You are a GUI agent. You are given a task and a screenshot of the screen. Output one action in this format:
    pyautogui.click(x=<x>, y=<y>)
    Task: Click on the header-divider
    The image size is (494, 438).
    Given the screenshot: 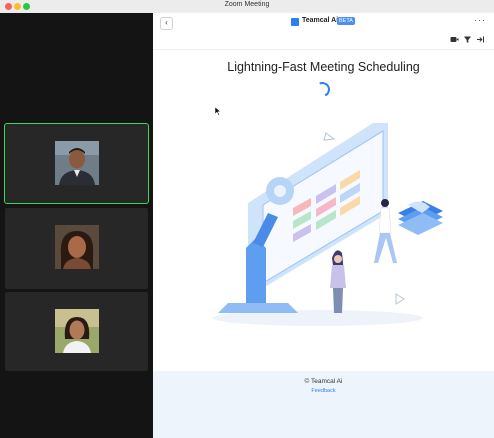 What is the action you would take?
    pyautogui.click(x=323, y=49)
    